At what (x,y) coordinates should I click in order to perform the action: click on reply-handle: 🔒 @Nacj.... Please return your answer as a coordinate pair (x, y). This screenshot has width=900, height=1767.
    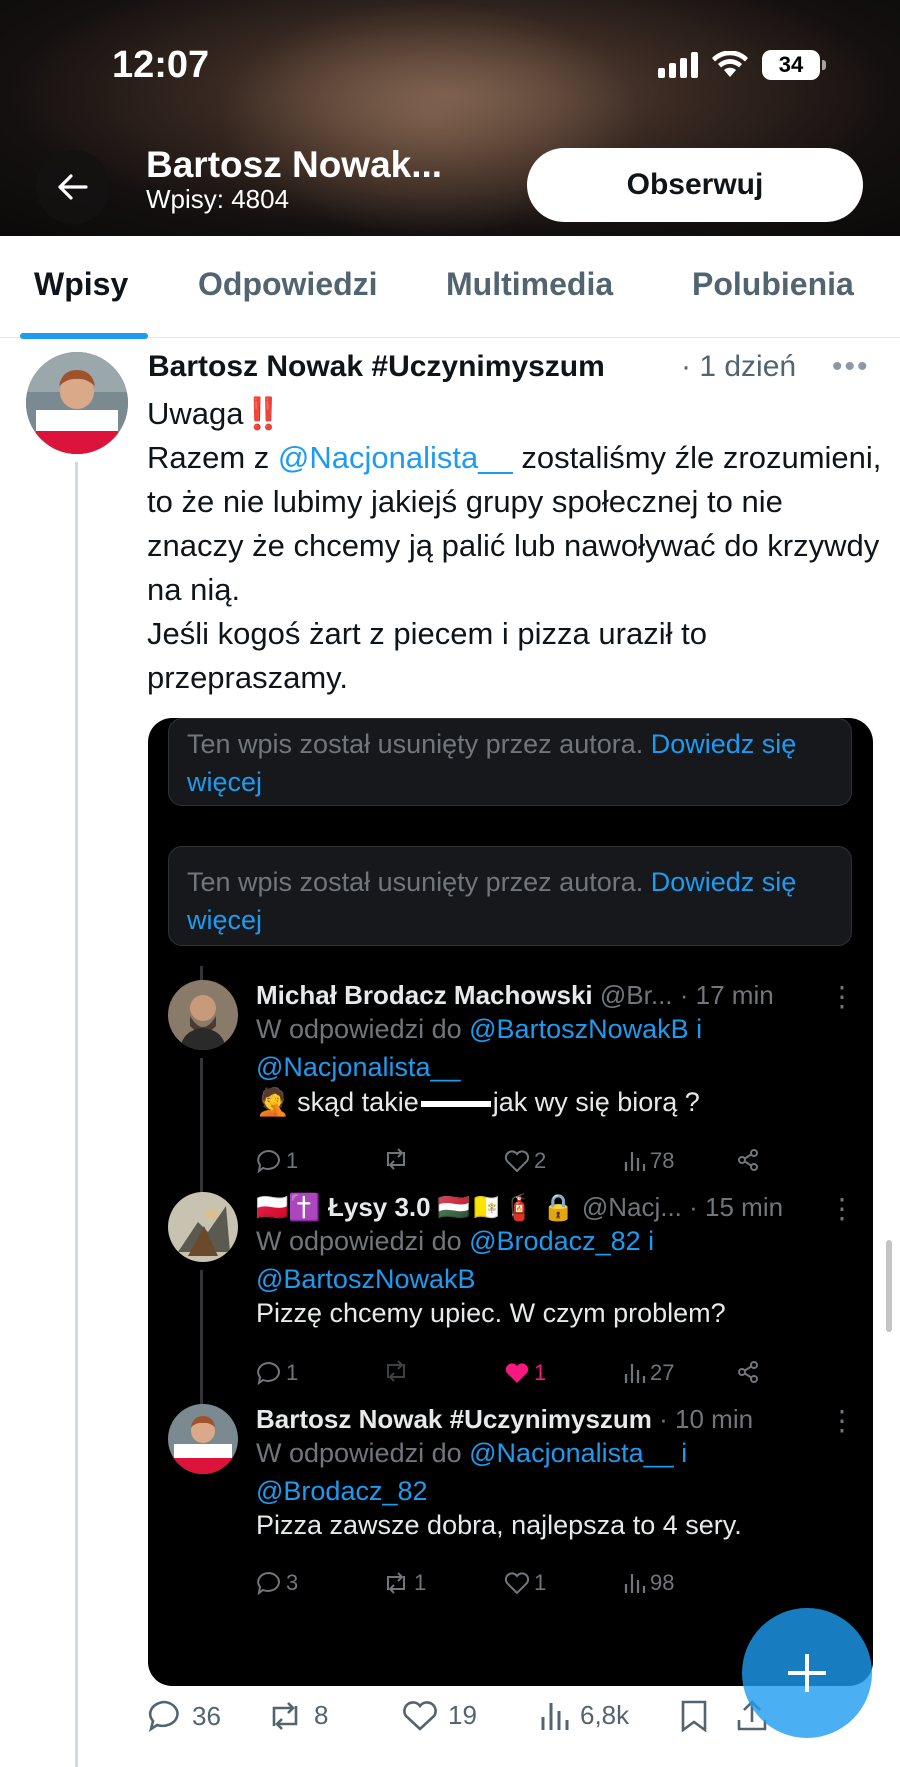
    Looking at the image, I should click on (612, 1207).